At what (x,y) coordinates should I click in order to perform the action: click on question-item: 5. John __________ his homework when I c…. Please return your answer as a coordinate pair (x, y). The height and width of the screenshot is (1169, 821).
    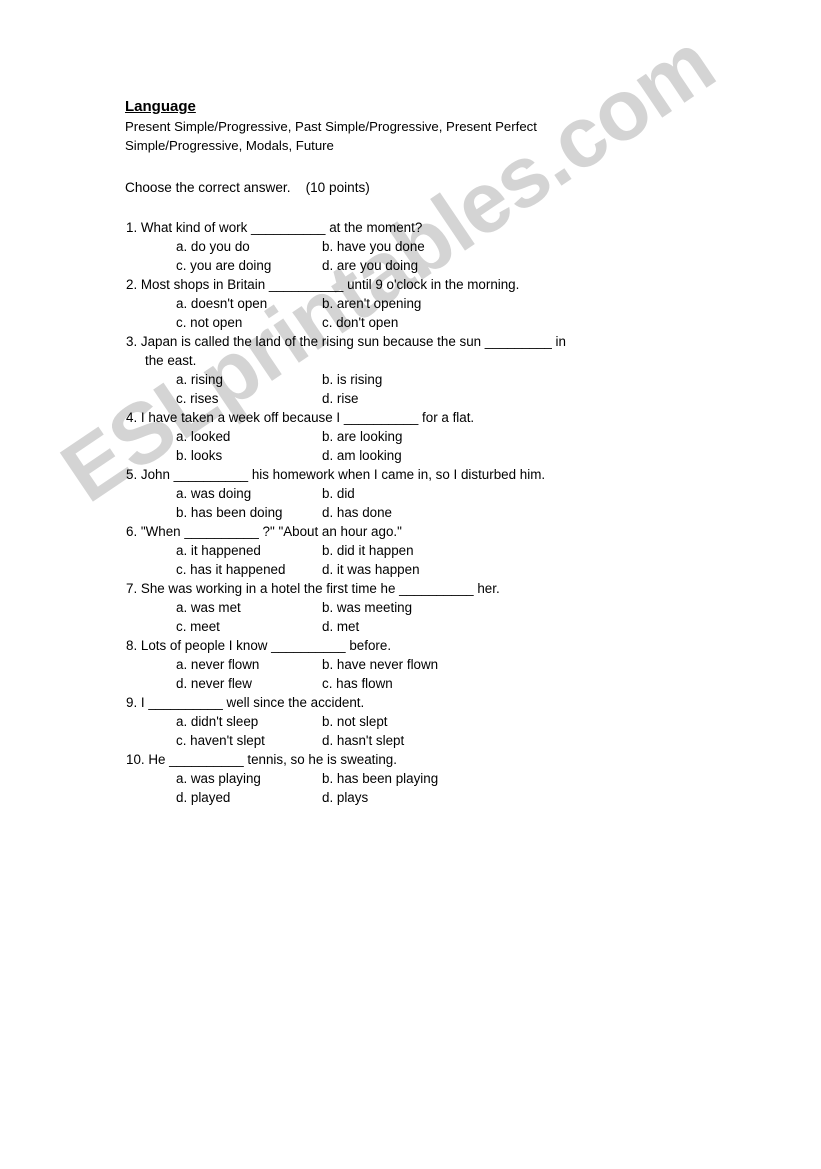
    Looking at the image, I should click on (435, 493).